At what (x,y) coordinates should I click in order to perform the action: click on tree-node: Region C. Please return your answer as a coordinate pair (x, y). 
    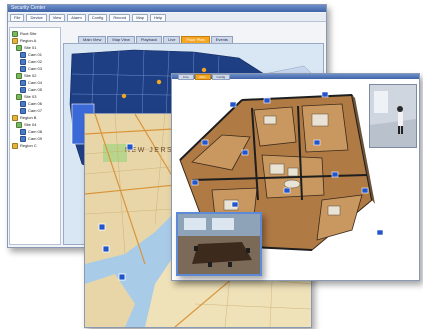
    Looking at the image, I should click on (35, 145).